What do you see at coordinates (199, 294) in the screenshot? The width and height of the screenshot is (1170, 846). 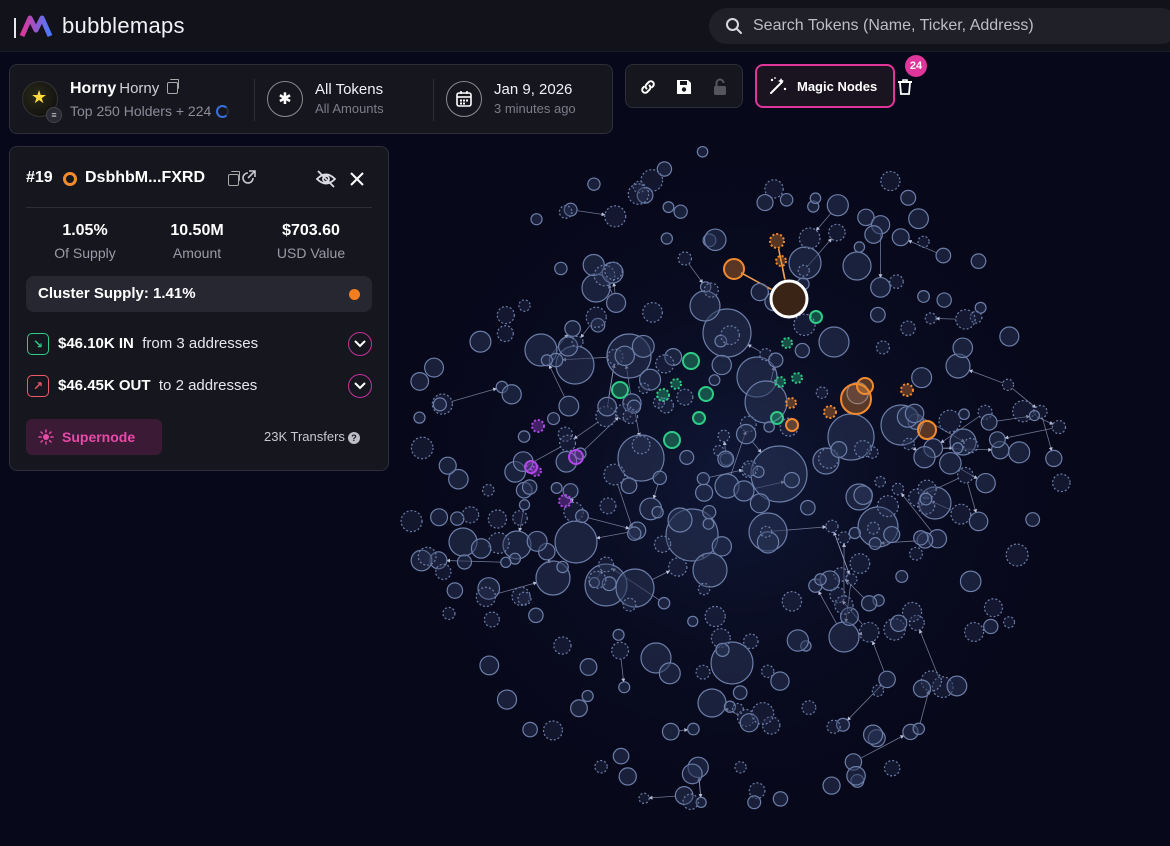 I see `cluster-supply-row: Cluster Supply: 1.41%` at bounding box center [199, 294].